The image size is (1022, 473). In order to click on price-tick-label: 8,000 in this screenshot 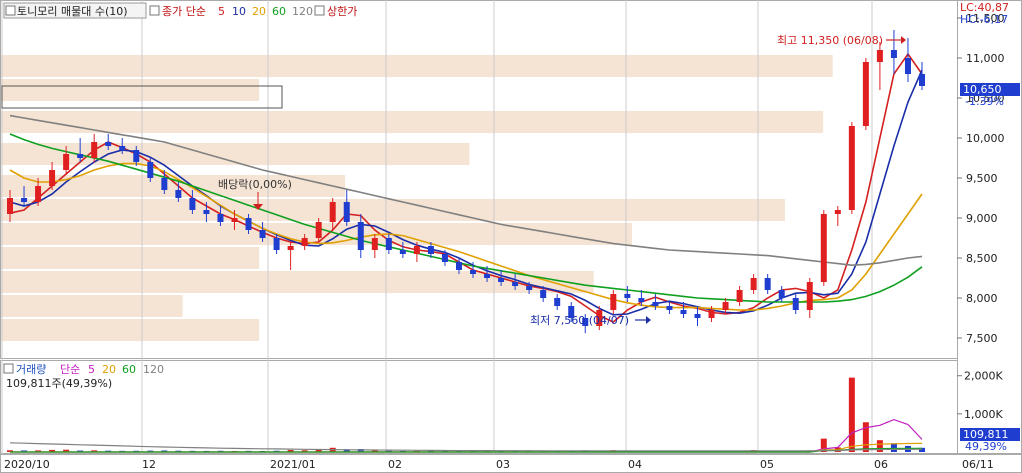, I will do `click(982, 298)`.